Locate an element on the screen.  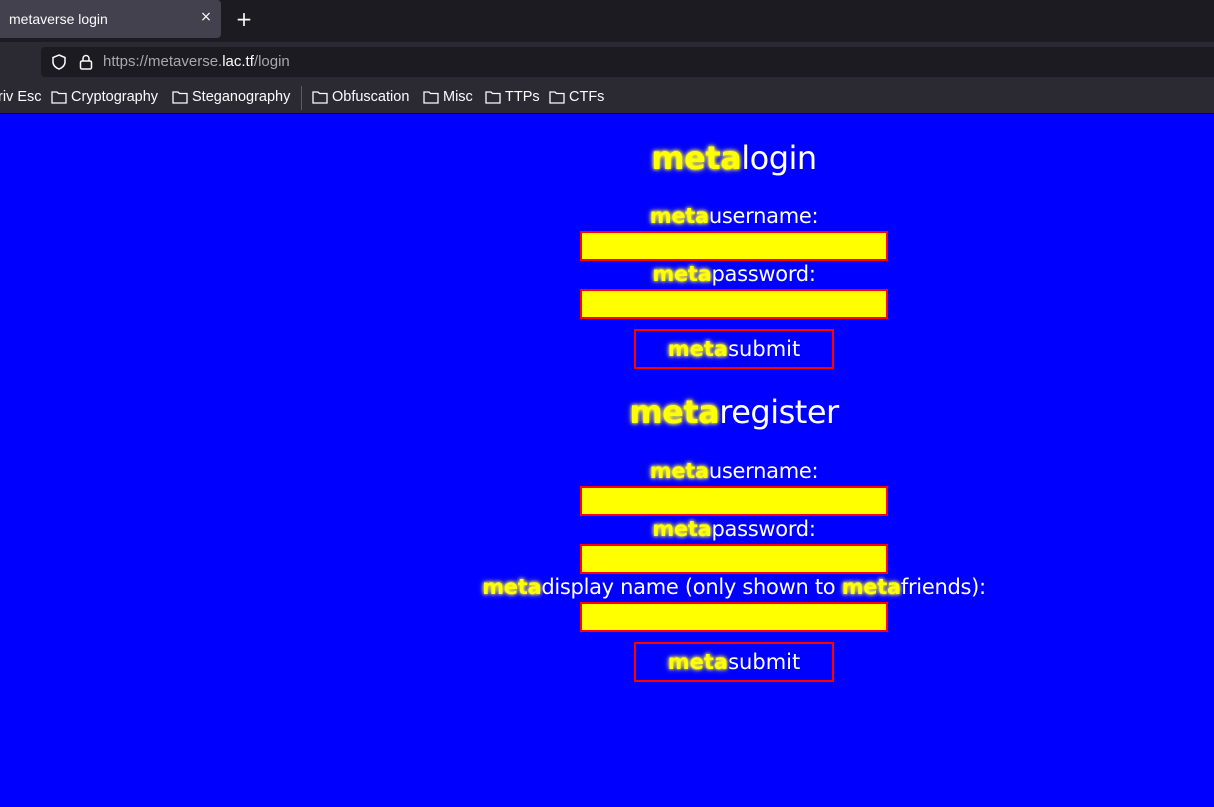
url-text: https://metaverse.lac.tf/login is located at coordinates (196, 61).